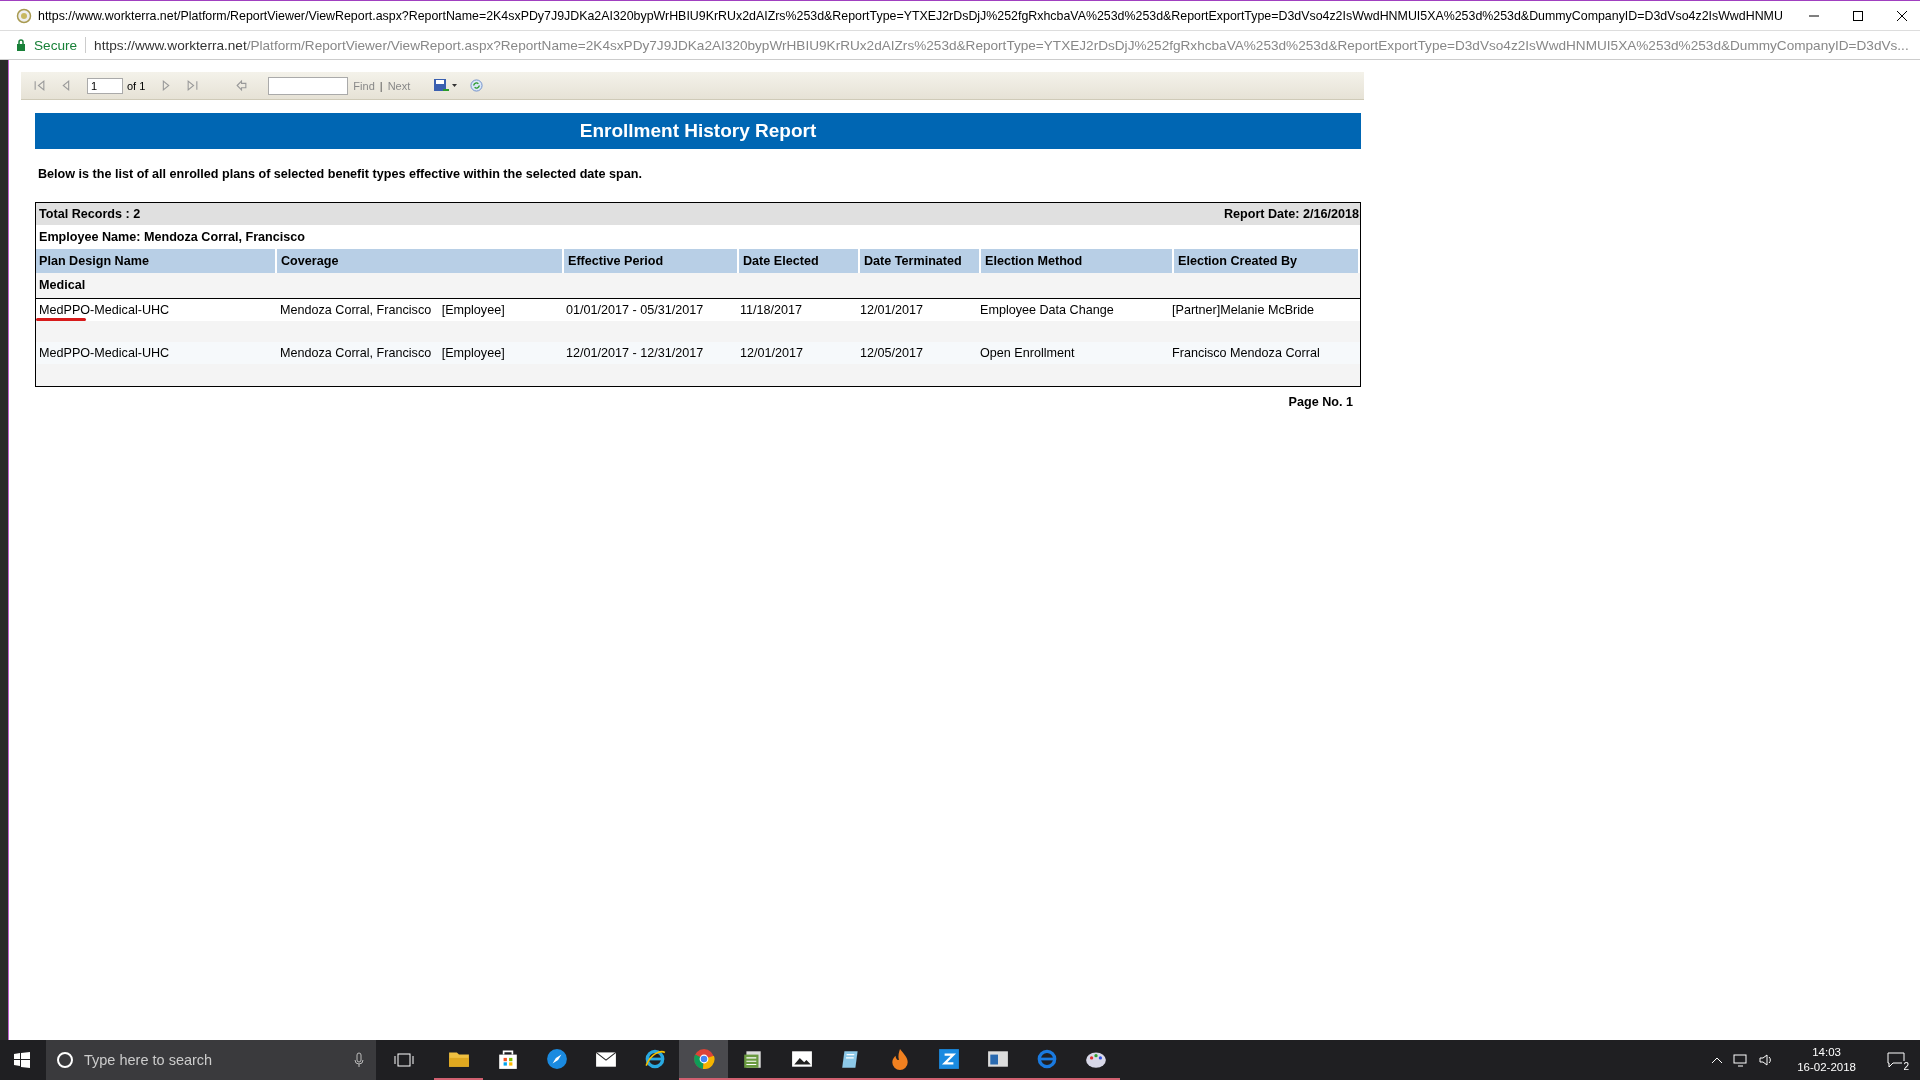 The height and width of the screenshot is (1080, 1920). Describe the element at coordinates (61, 319) in the screenshot. I see `annotation-underline` at that location.